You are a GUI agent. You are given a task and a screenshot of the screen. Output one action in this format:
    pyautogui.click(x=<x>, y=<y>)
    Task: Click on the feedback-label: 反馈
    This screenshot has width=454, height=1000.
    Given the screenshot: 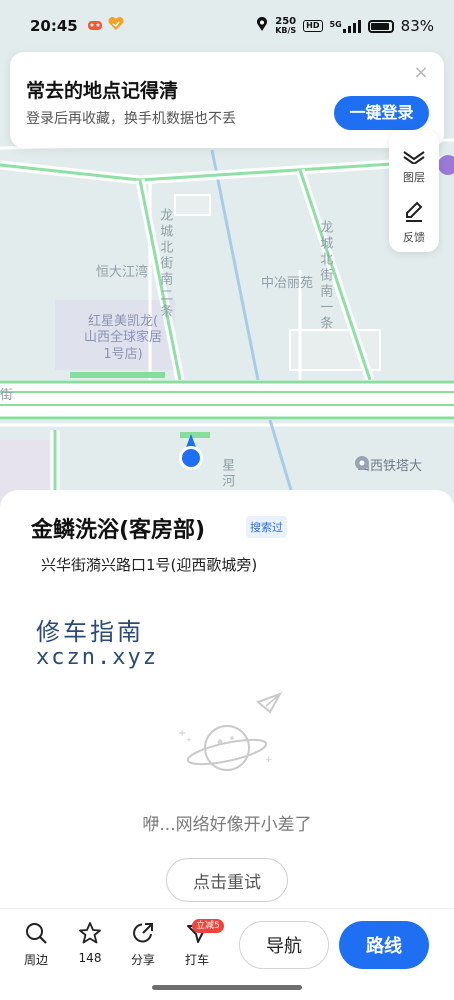 What is the action you would take?
    pyautogui.click(x=414, y=237)
    